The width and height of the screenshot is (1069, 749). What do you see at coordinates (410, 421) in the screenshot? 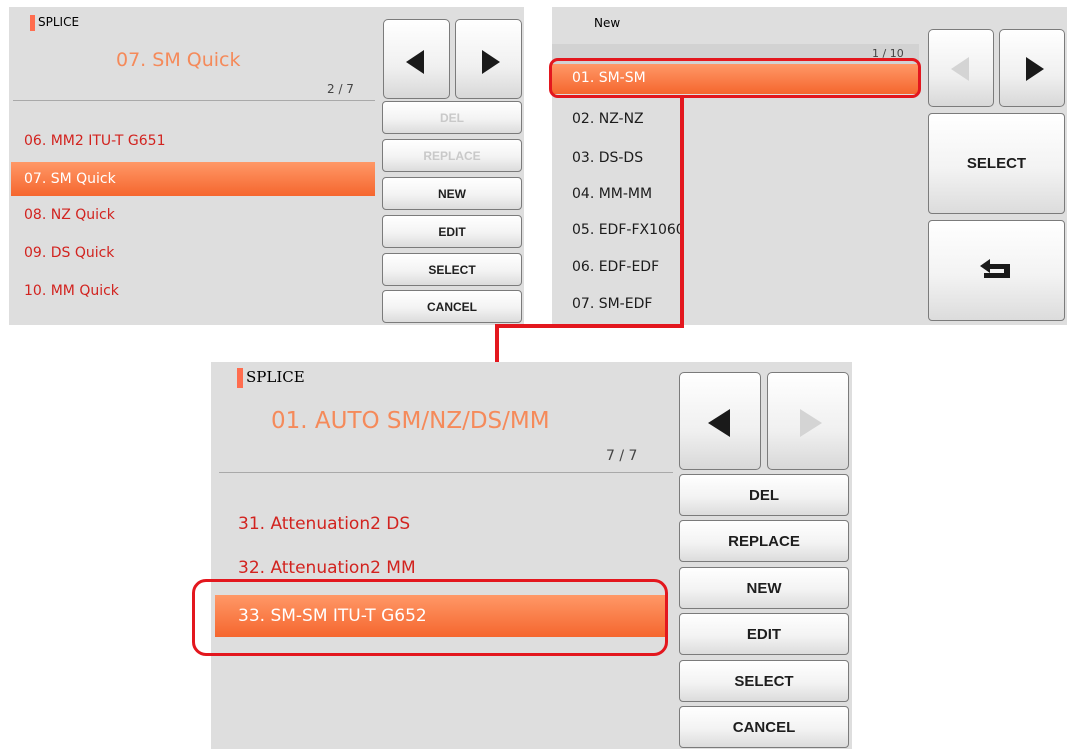
I see `mode-title: 01. AUTO SM/NZ/DS/MM` at bounding box center [410, 421].